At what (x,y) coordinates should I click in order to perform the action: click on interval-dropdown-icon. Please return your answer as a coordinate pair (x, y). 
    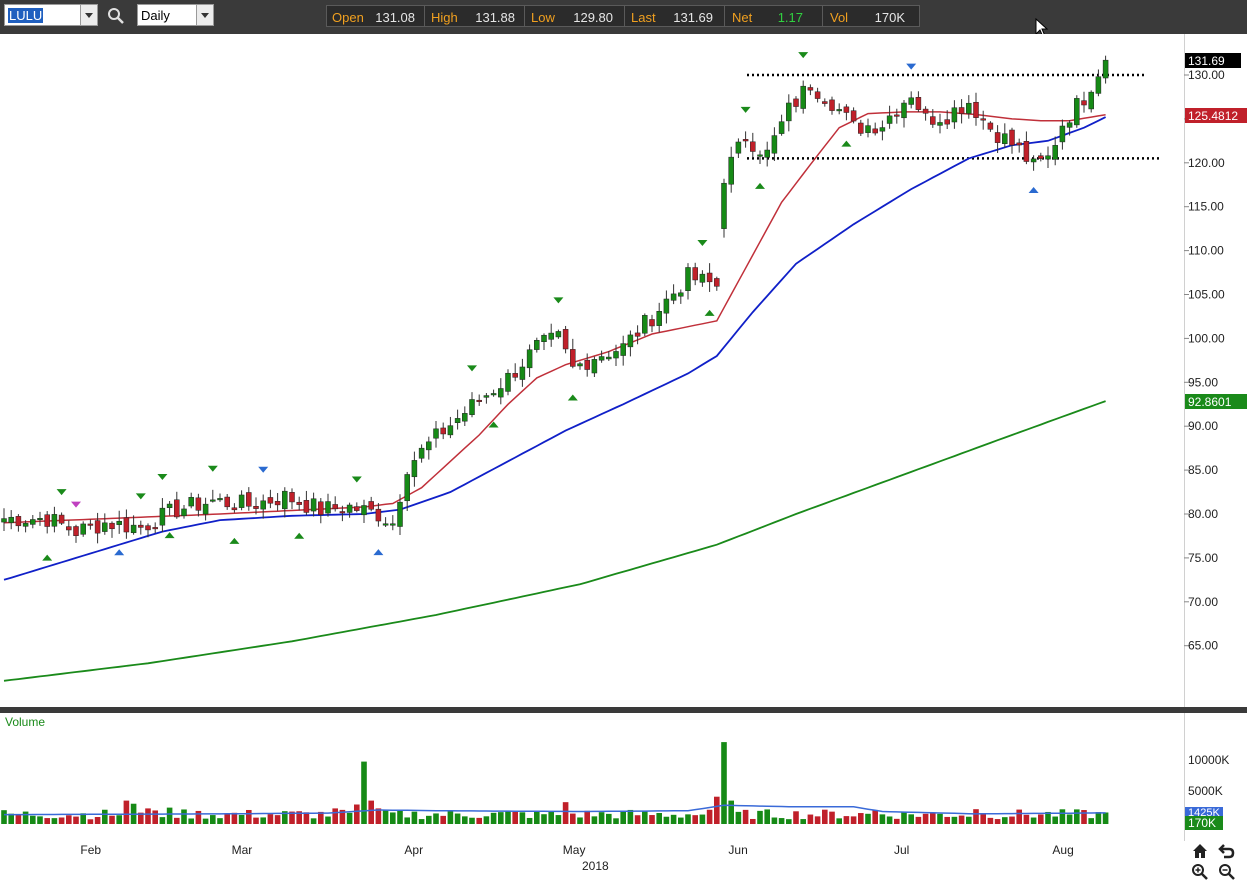
    Looking at the image, I should click on (204, 15).